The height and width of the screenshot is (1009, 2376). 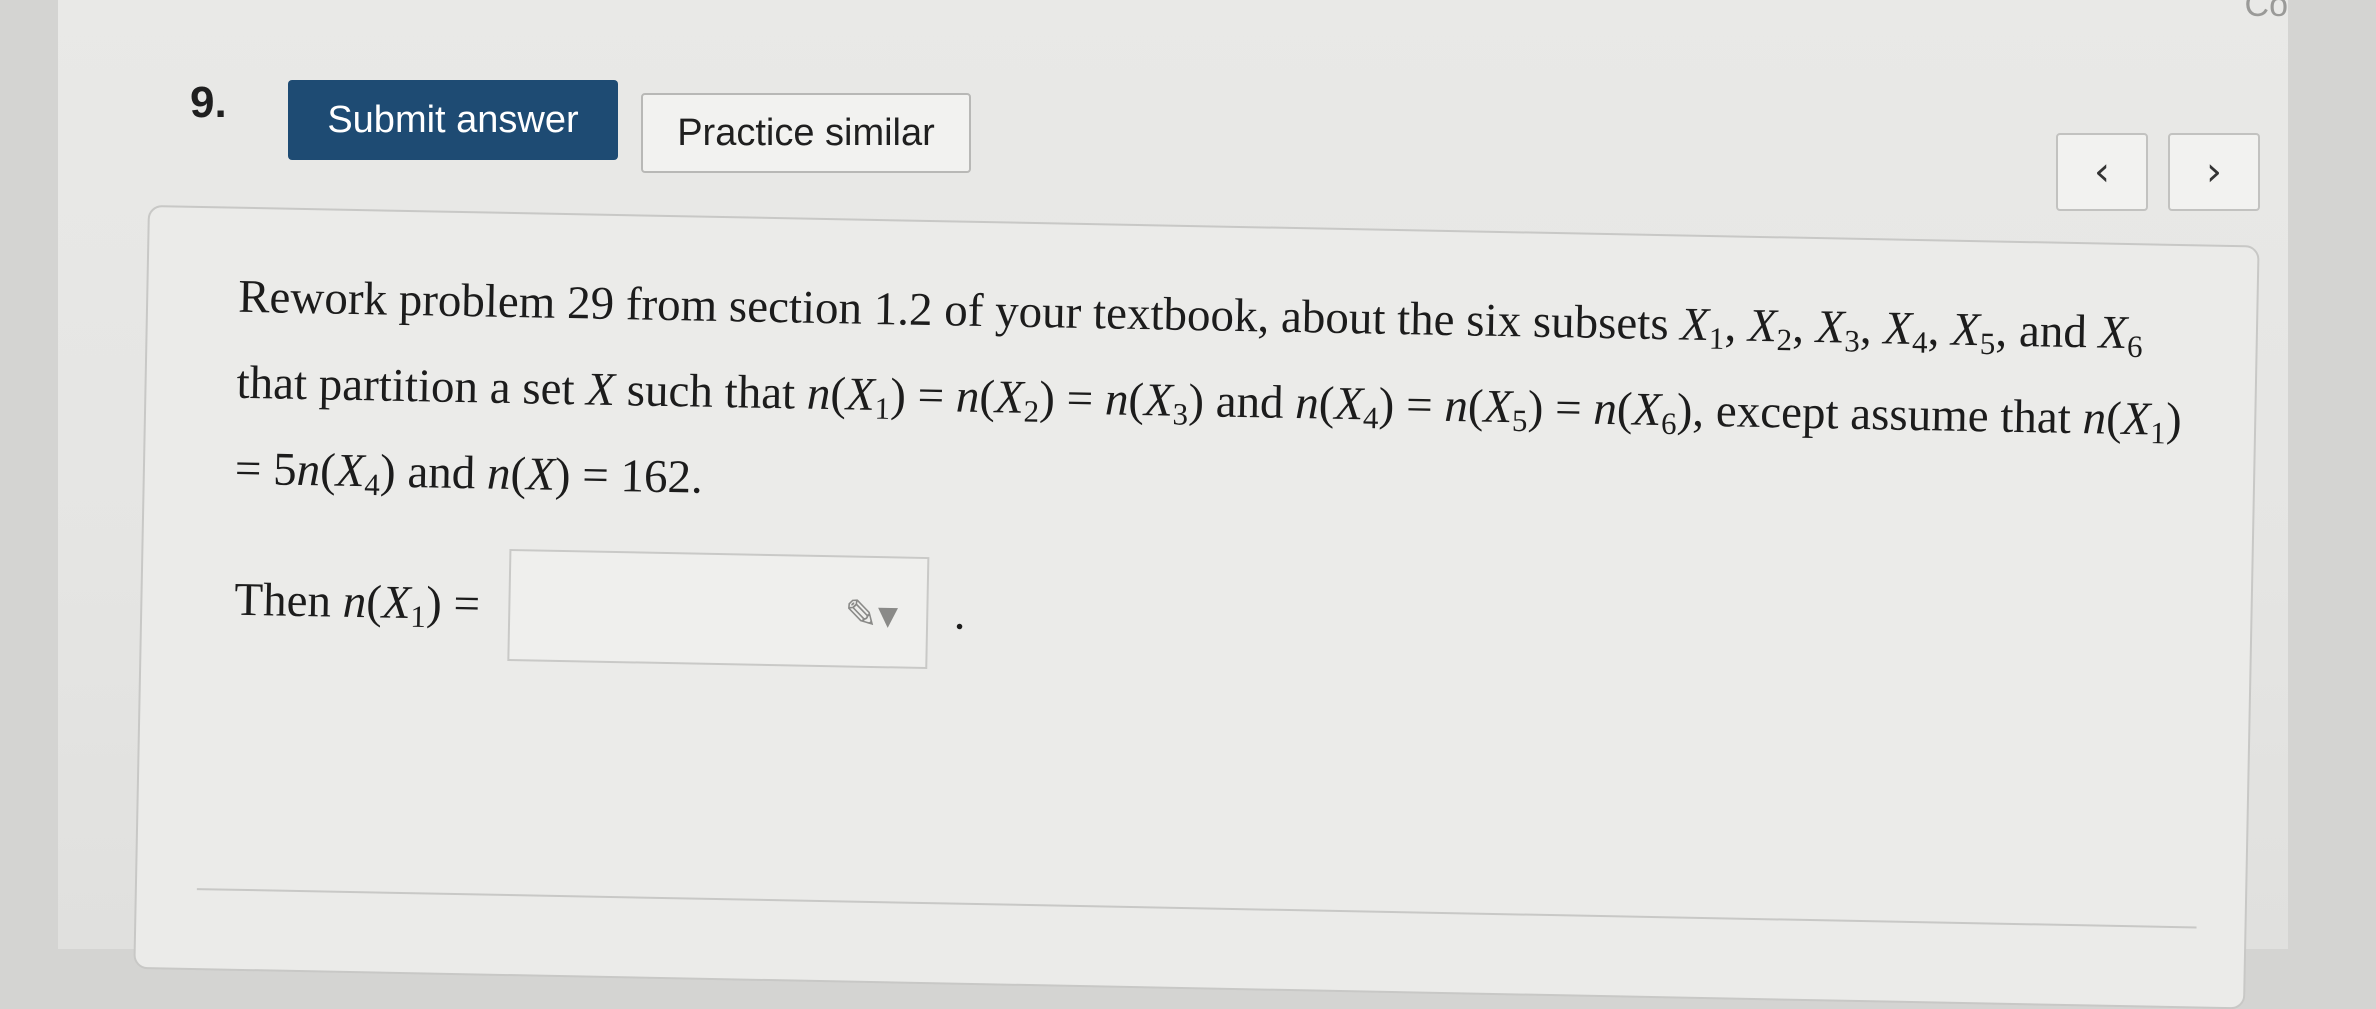 I want to click on answer-prefix: Then n(X1) =, so click(x=357, y=604).